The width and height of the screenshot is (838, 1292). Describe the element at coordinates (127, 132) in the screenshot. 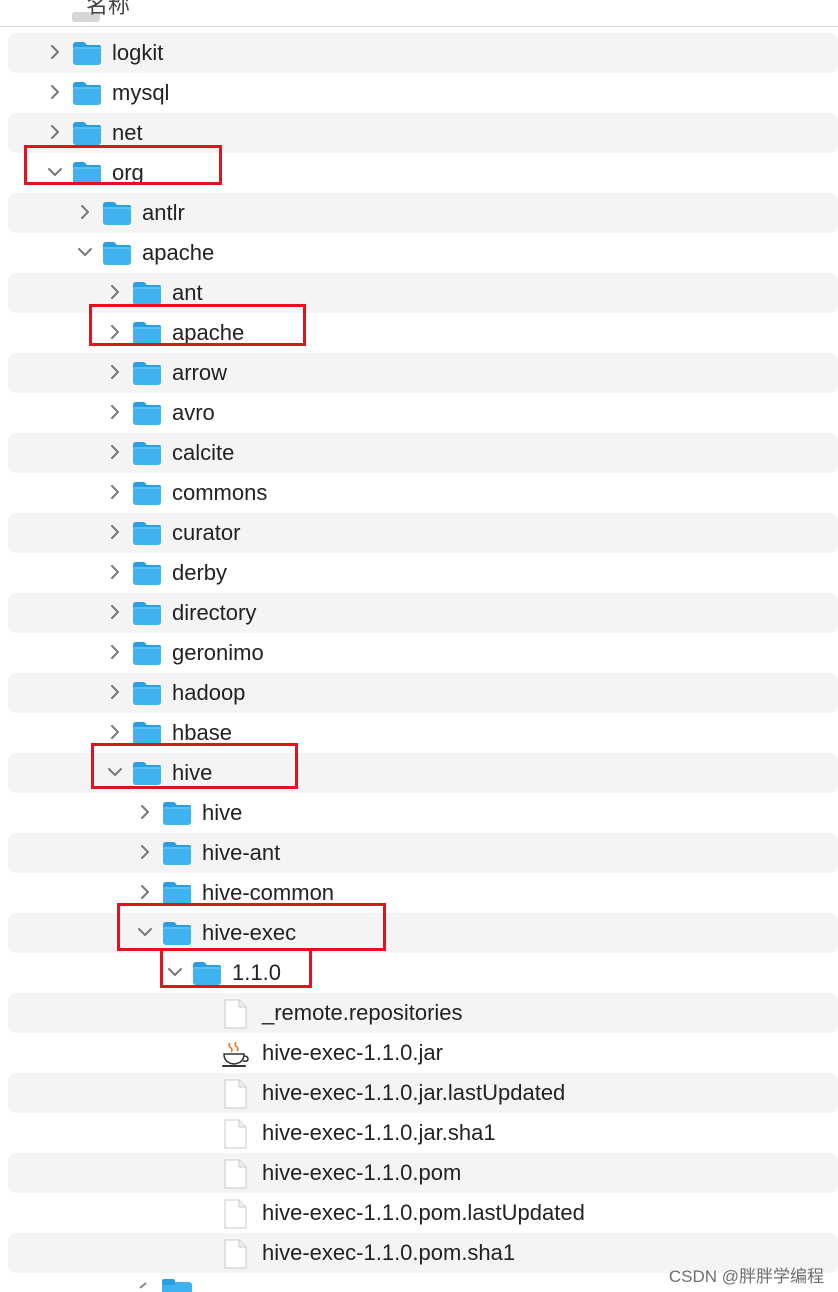

I see `tree-item-label: net` at that location.